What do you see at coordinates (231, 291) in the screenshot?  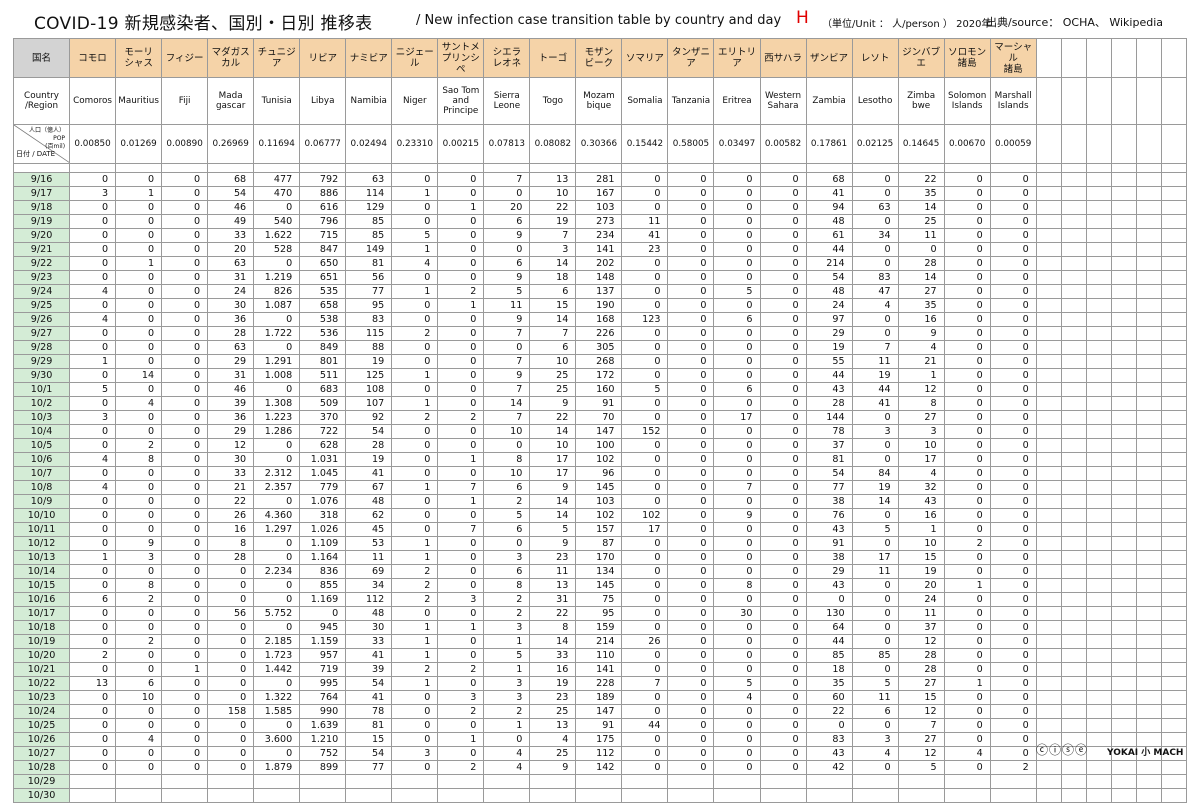 I see `case-count-cell: 24` at bounding box center [231, 291].